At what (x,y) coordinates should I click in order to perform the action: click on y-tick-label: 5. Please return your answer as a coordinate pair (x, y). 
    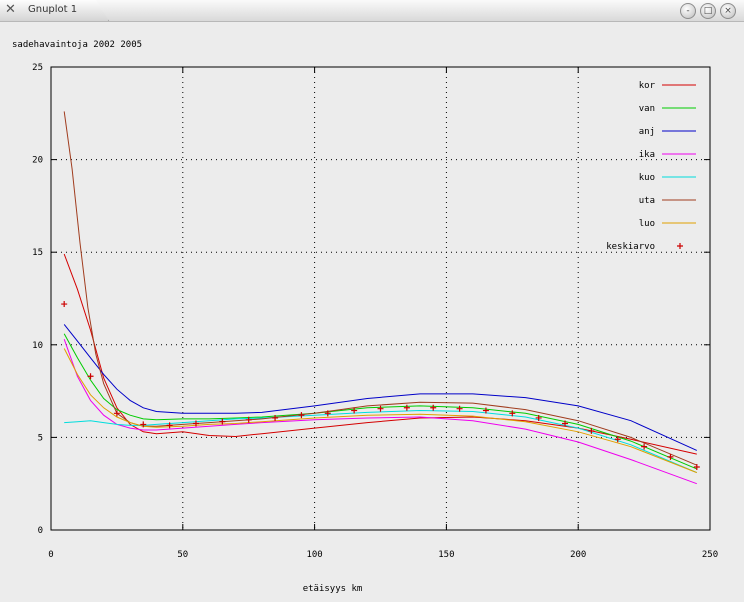
    Looking at the image, I should click on (40, 438).